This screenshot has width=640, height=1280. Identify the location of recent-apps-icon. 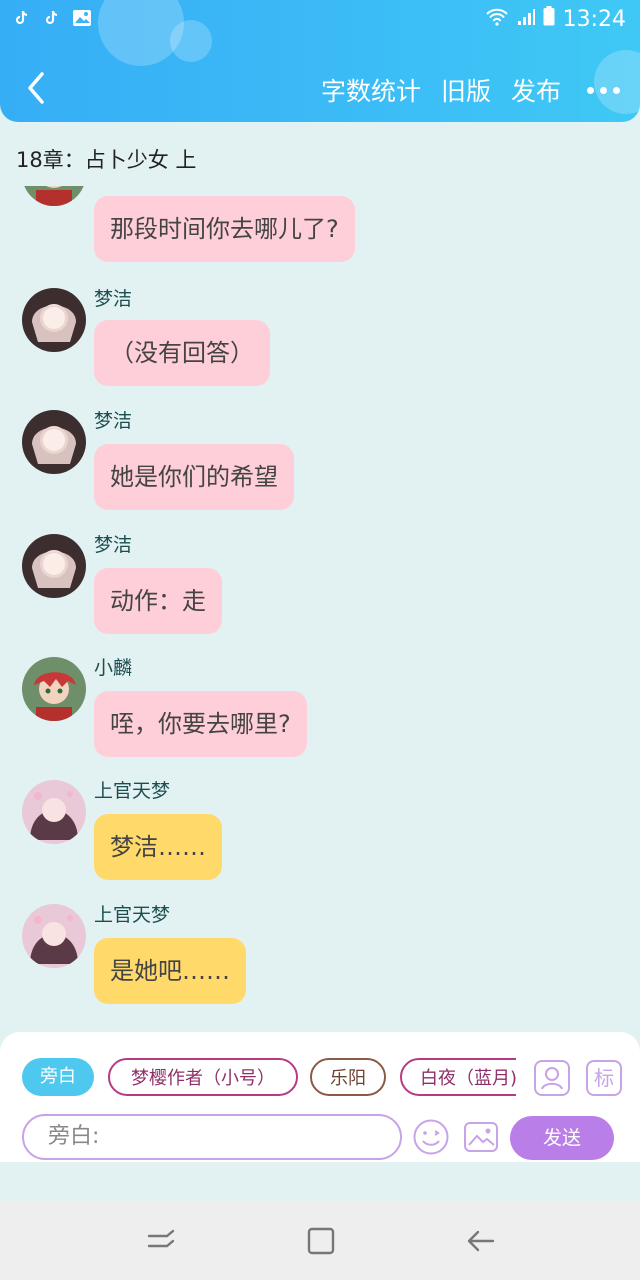
(161, 1238).